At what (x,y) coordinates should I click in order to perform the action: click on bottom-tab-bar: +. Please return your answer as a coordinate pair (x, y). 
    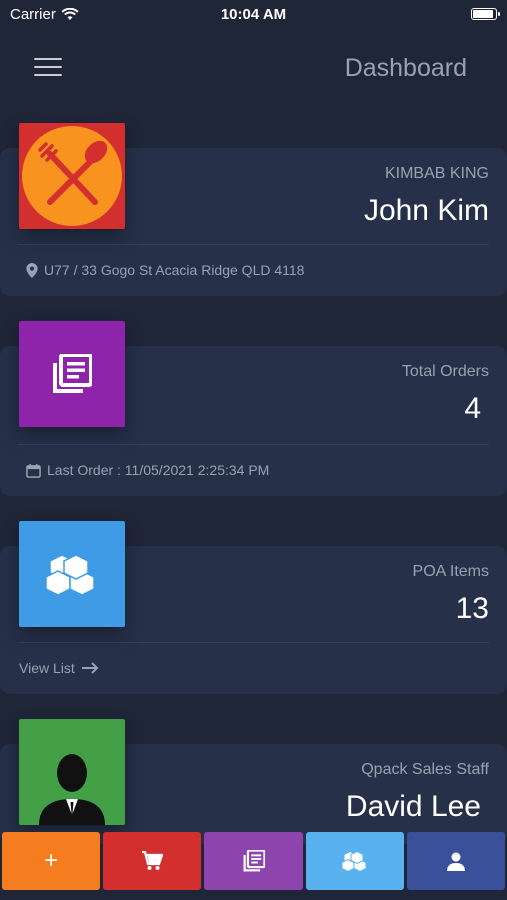
    Looking at the image, I should click on (253, 862).